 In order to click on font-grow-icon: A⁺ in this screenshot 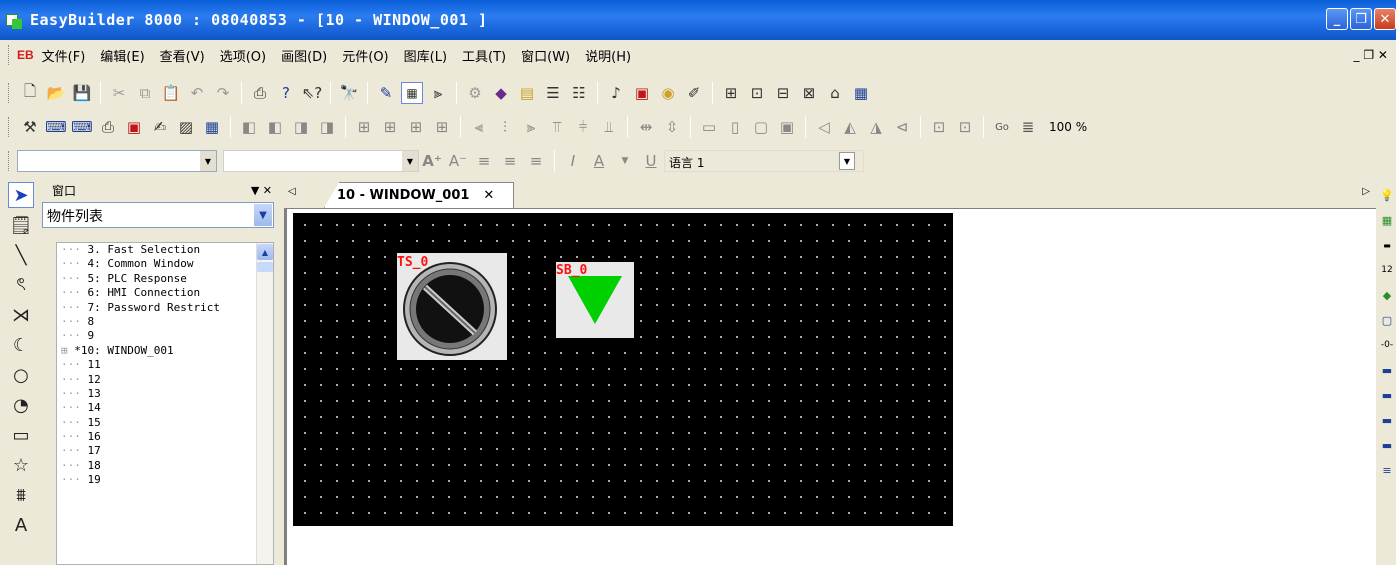, I will do `click(432, 161)`.